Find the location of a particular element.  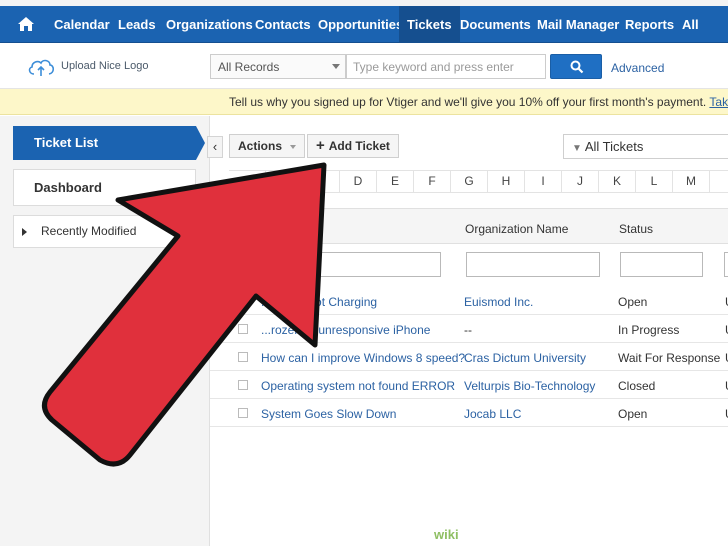

watermark-text: How to Access Vtiger Customer Portal is located at coordinates (577, 534).